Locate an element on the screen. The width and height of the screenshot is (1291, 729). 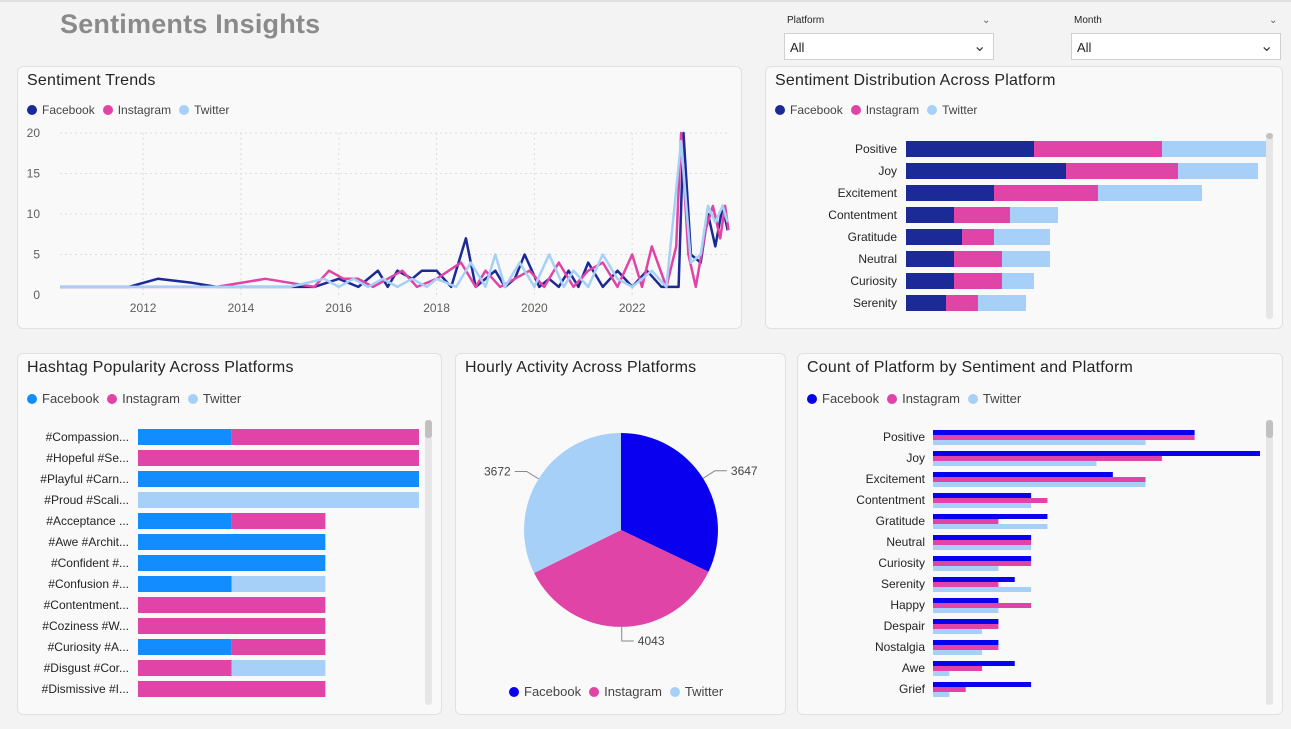
platform-slicer: Platform ⌄ All ⌄ is located at coordinates (889, 36).